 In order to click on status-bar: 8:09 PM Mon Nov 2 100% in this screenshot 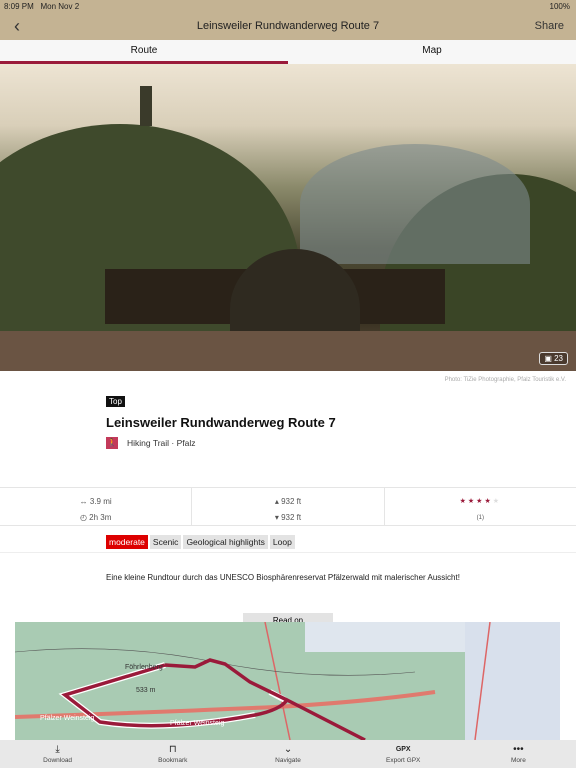, I will do `click(288, 6)`.